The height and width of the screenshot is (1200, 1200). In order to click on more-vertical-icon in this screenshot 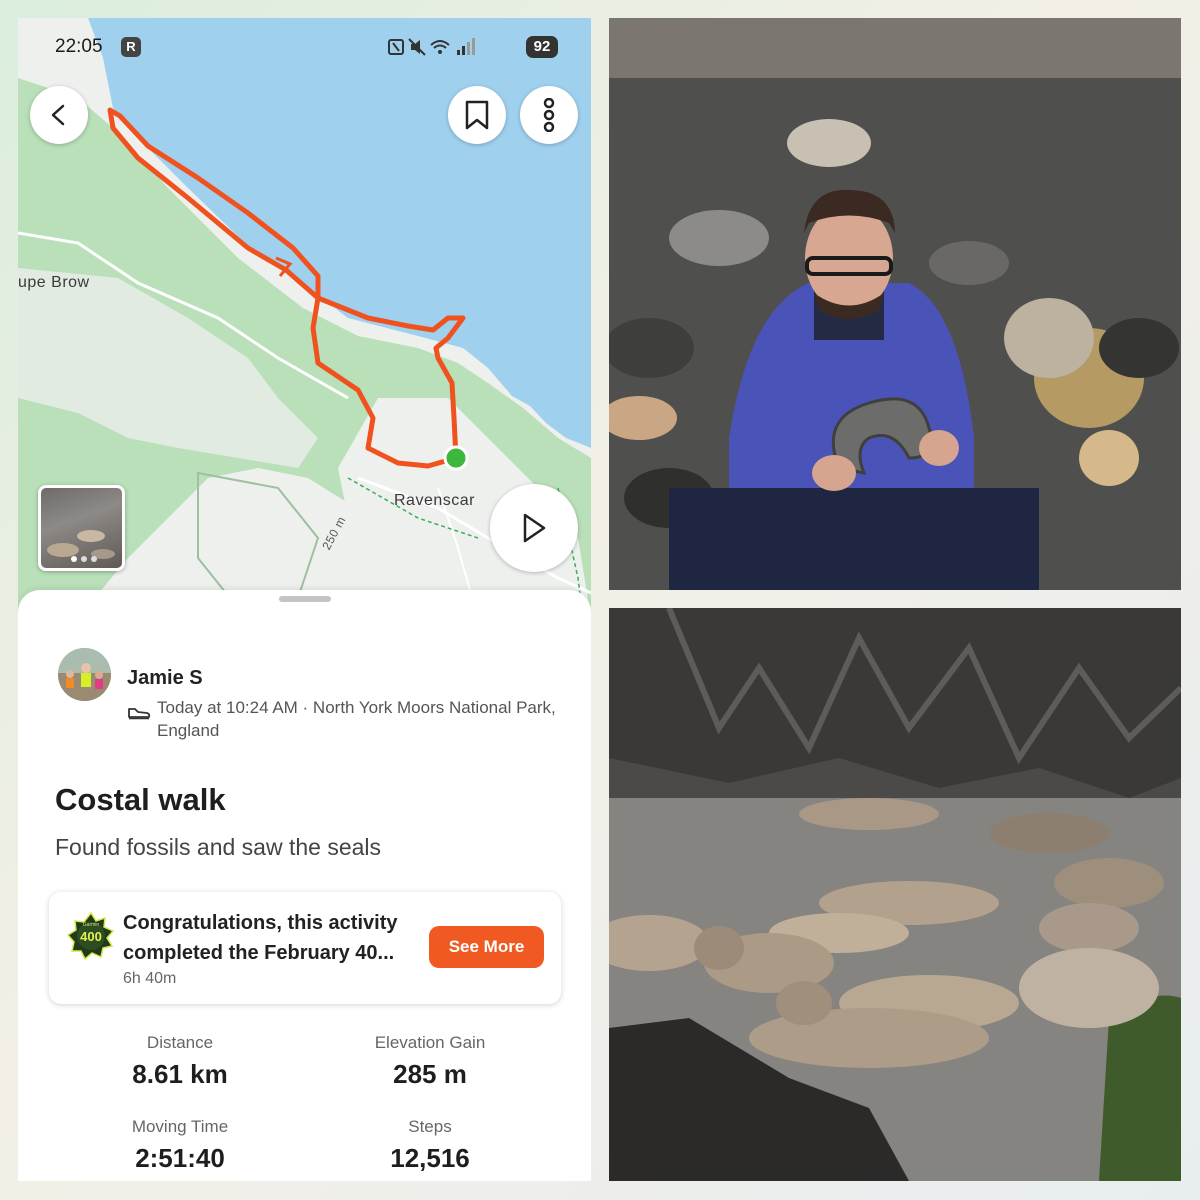, I will do `click(549, 115)`.